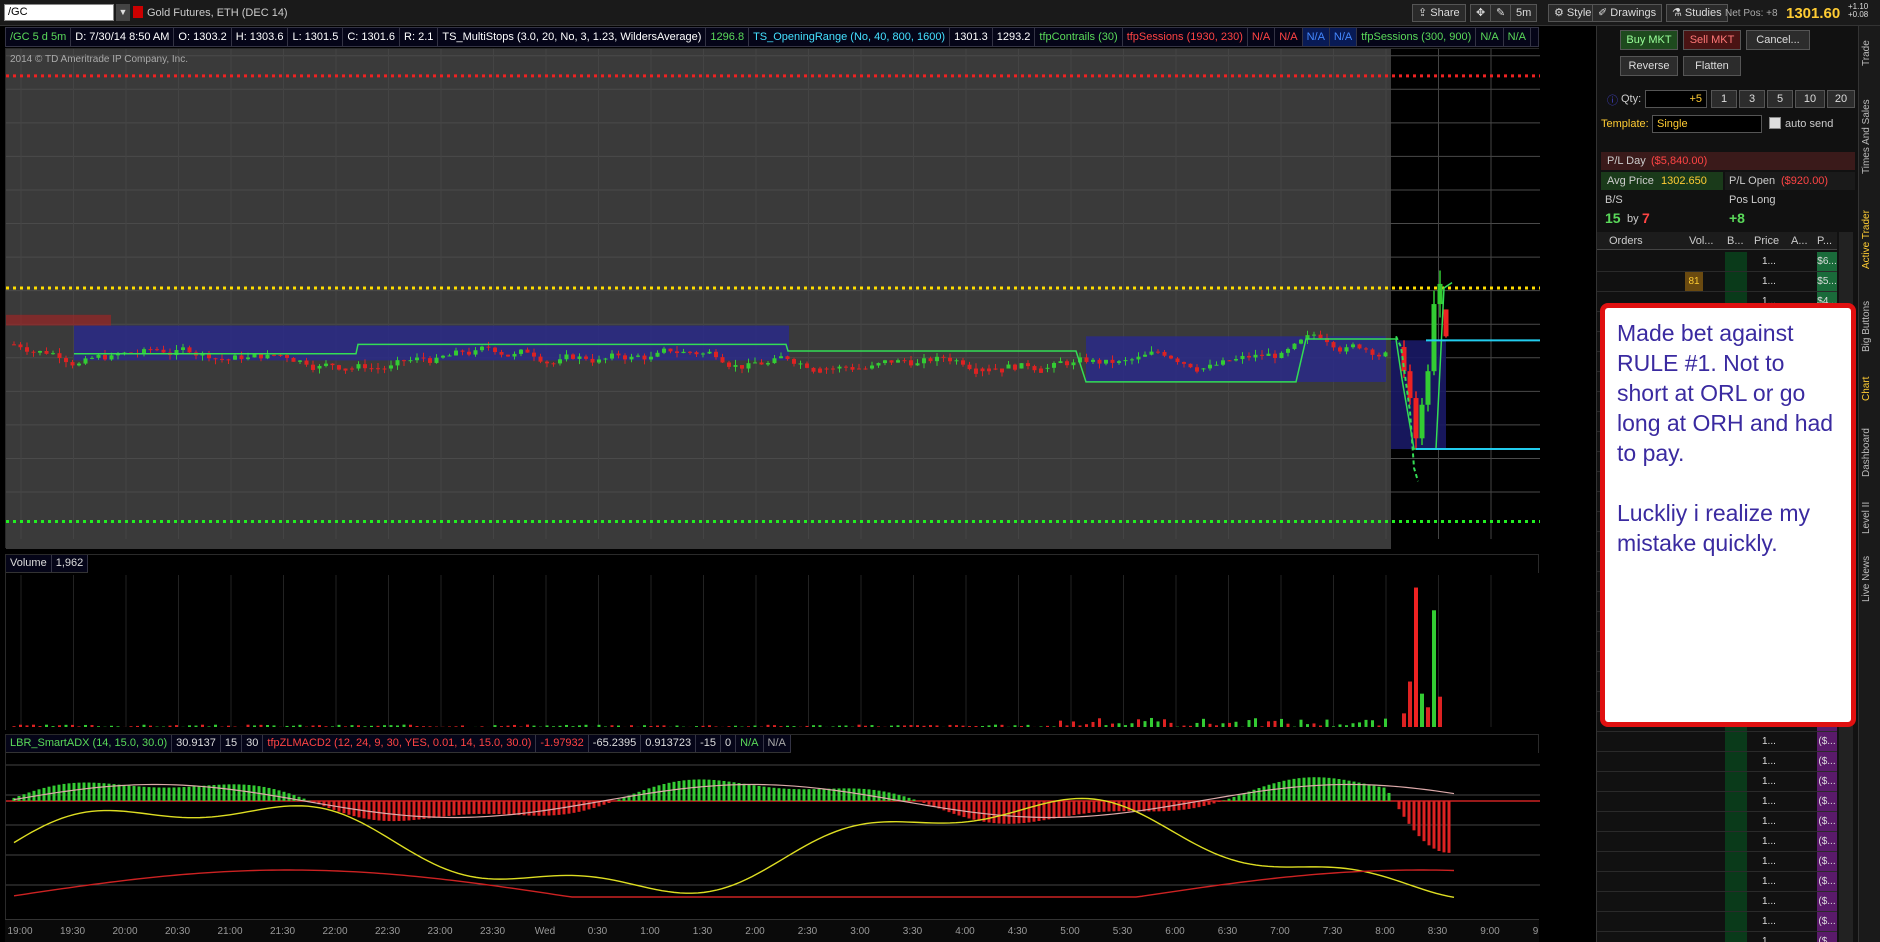 This screenshot has height=942, width=1880. What do you see at coordinates (123, 12) in the screenshot?
I see `symbol-dropdown-icon: ▼` at bounding box center [123, 12].